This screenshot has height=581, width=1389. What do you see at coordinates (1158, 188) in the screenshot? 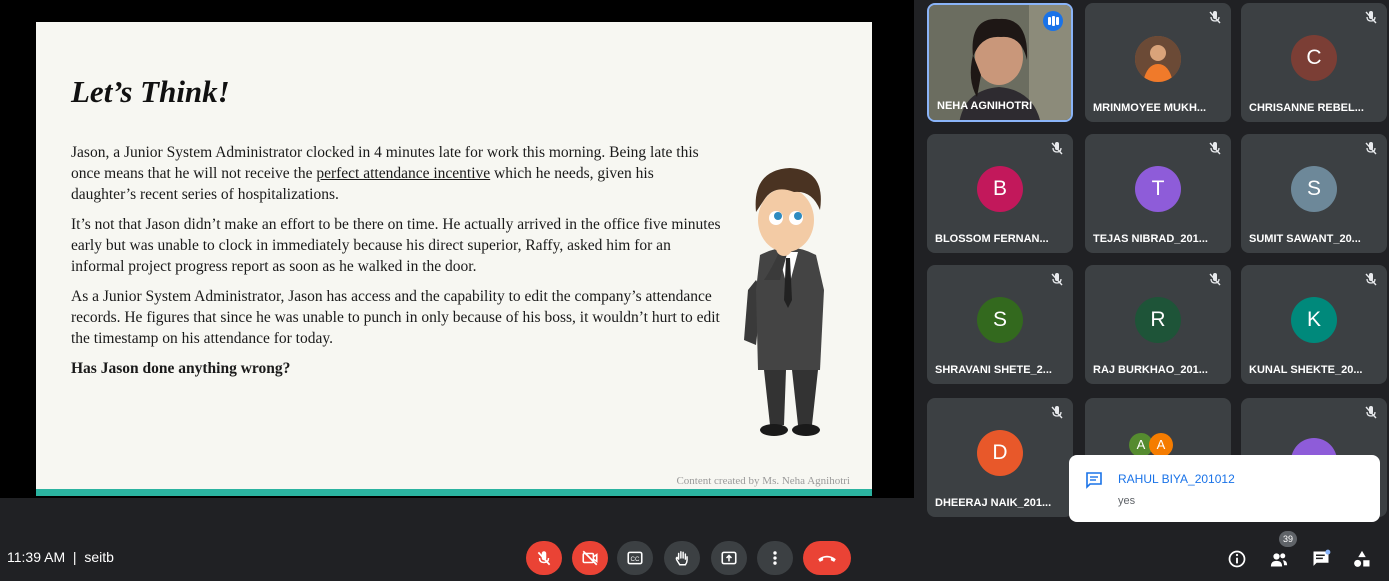
I see `participant-avatar: T` at bounding box center [1158, 188].